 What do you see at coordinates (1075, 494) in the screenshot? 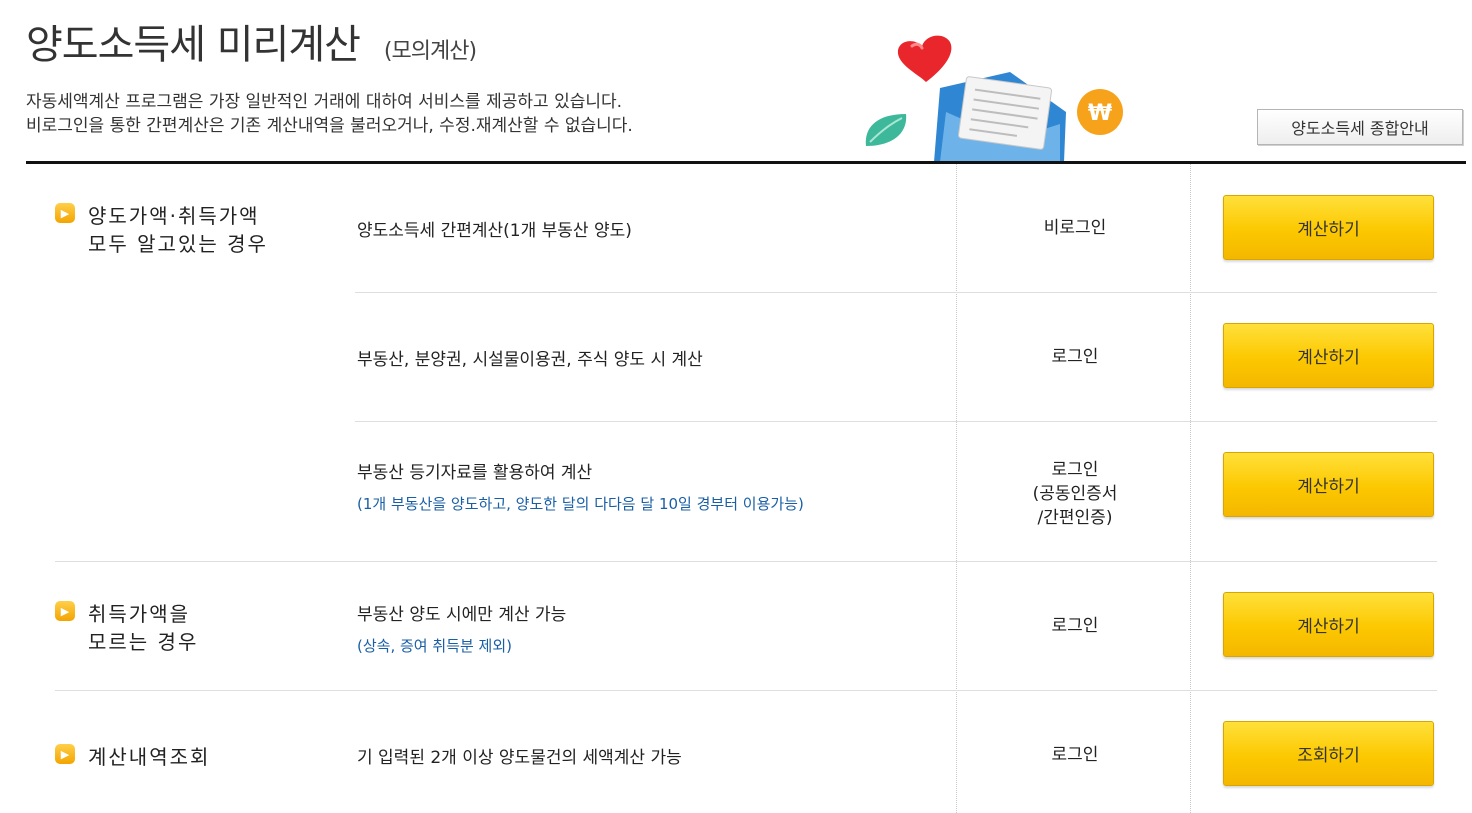
I see `login-requirement: 로그인 (공동인증서 /간편인증)` at bounding box center [1075, 494].